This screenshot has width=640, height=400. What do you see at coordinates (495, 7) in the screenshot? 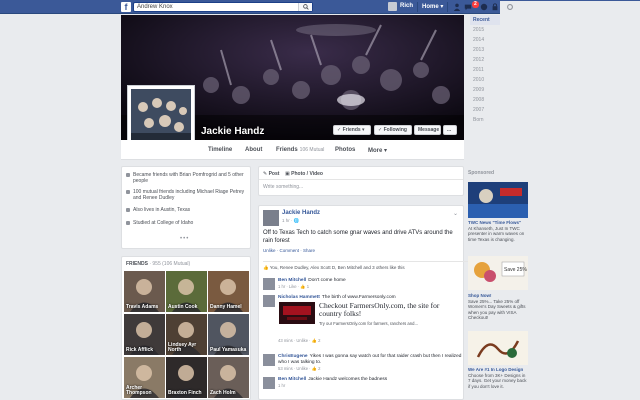
I see `privacy-lock-icon` at bounding box center [495, 7].